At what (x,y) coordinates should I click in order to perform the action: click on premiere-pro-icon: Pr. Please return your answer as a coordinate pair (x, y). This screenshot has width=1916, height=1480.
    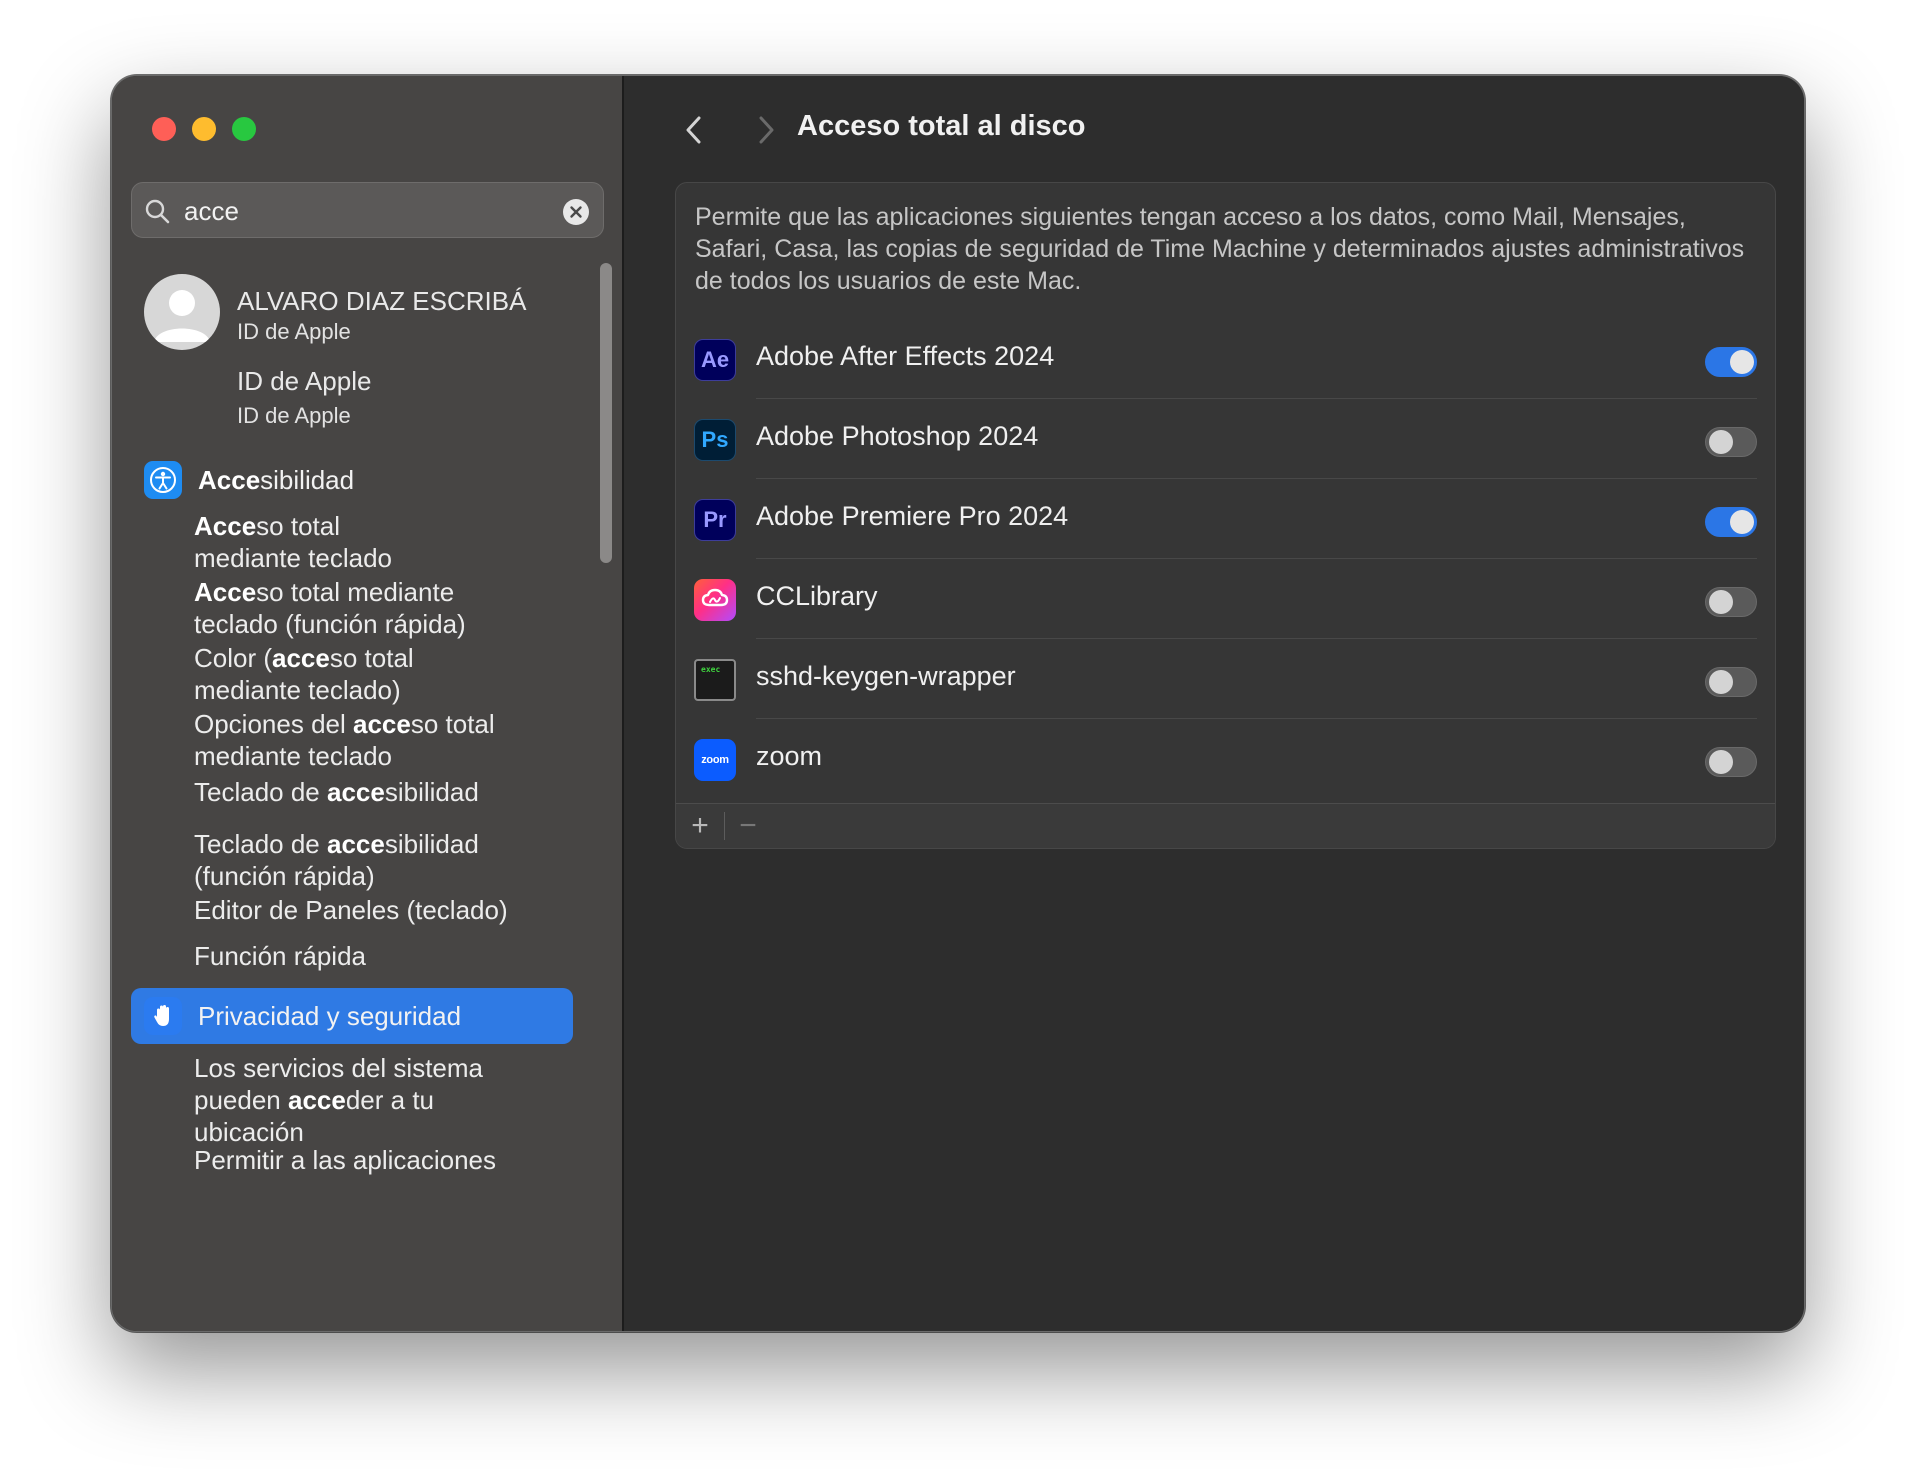
    Looking at the image, I should click on (715, 520).